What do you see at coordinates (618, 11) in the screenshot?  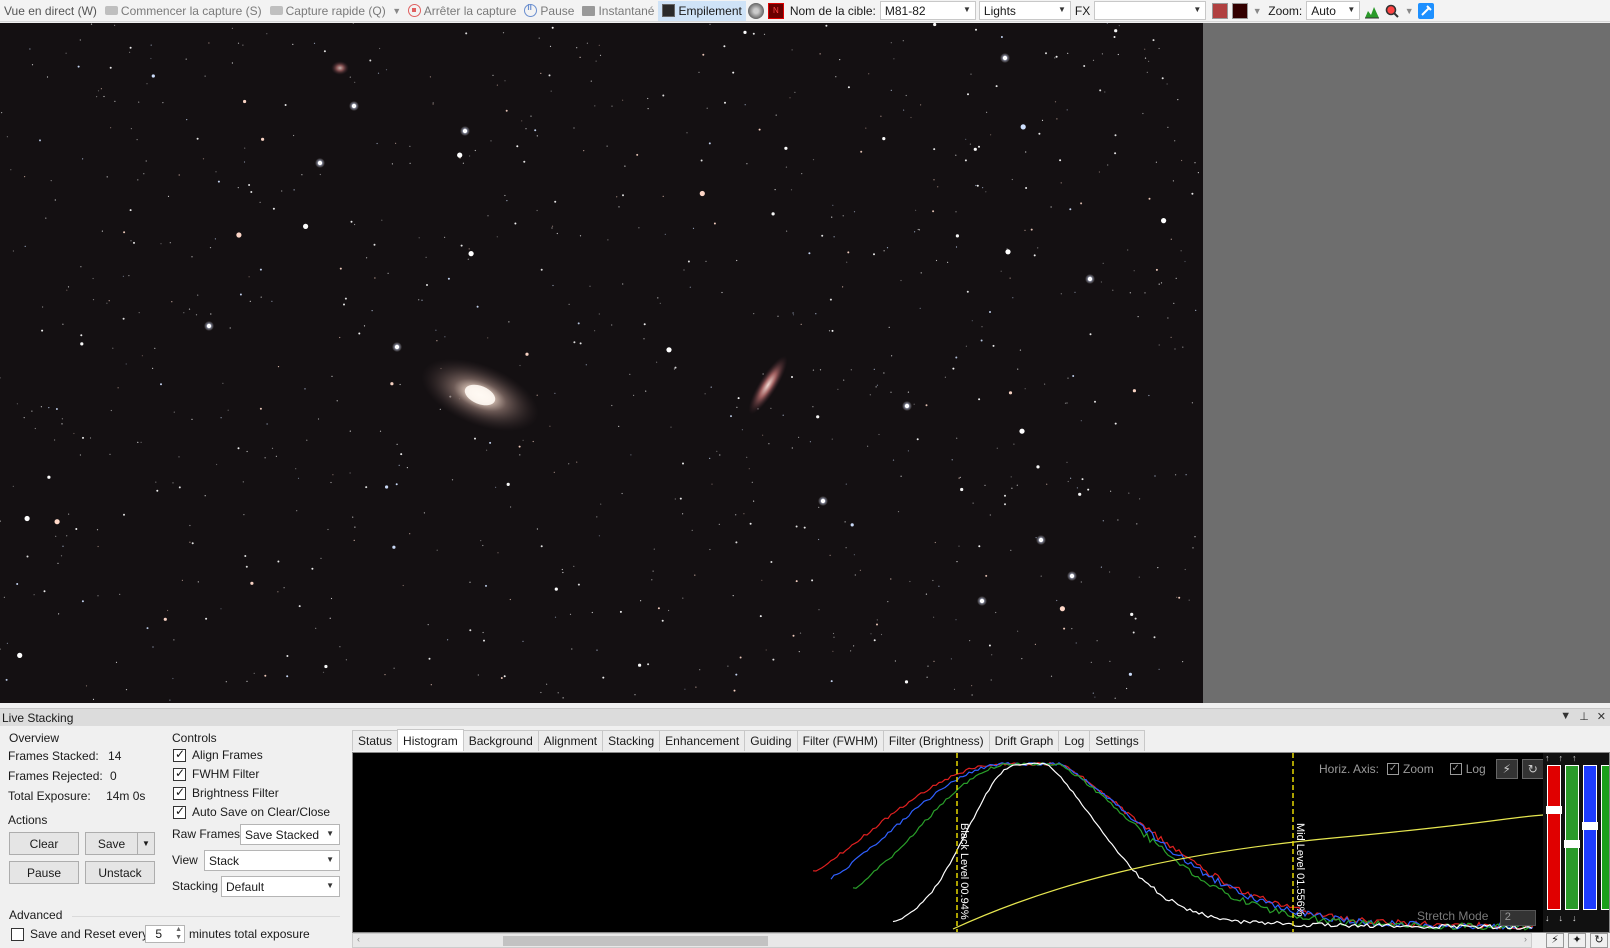 I see `snapshot-button: Instantané` at bounding box center [618, 11].